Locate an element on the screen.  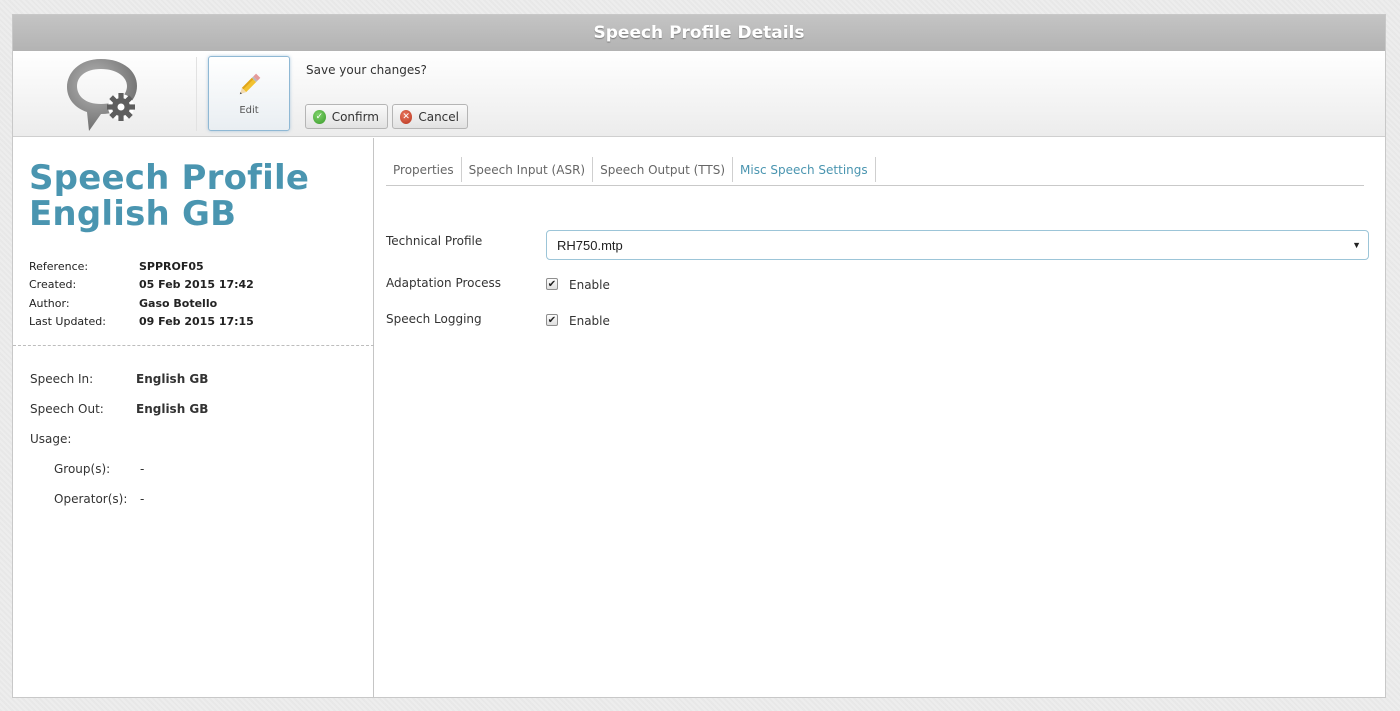
cancel-label: Cancel is located at coordinates (438, 116).